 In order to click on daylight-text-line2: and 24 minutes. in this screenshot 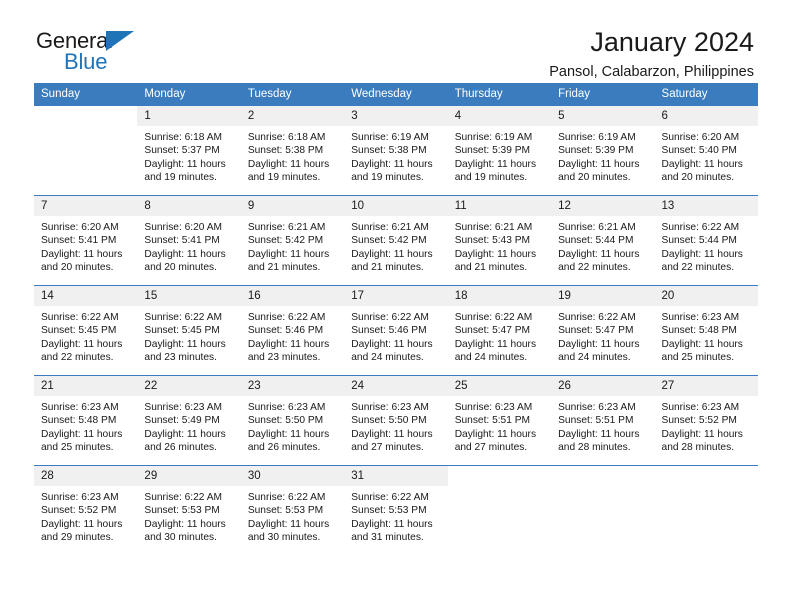, I will do `click(387, 357)`.